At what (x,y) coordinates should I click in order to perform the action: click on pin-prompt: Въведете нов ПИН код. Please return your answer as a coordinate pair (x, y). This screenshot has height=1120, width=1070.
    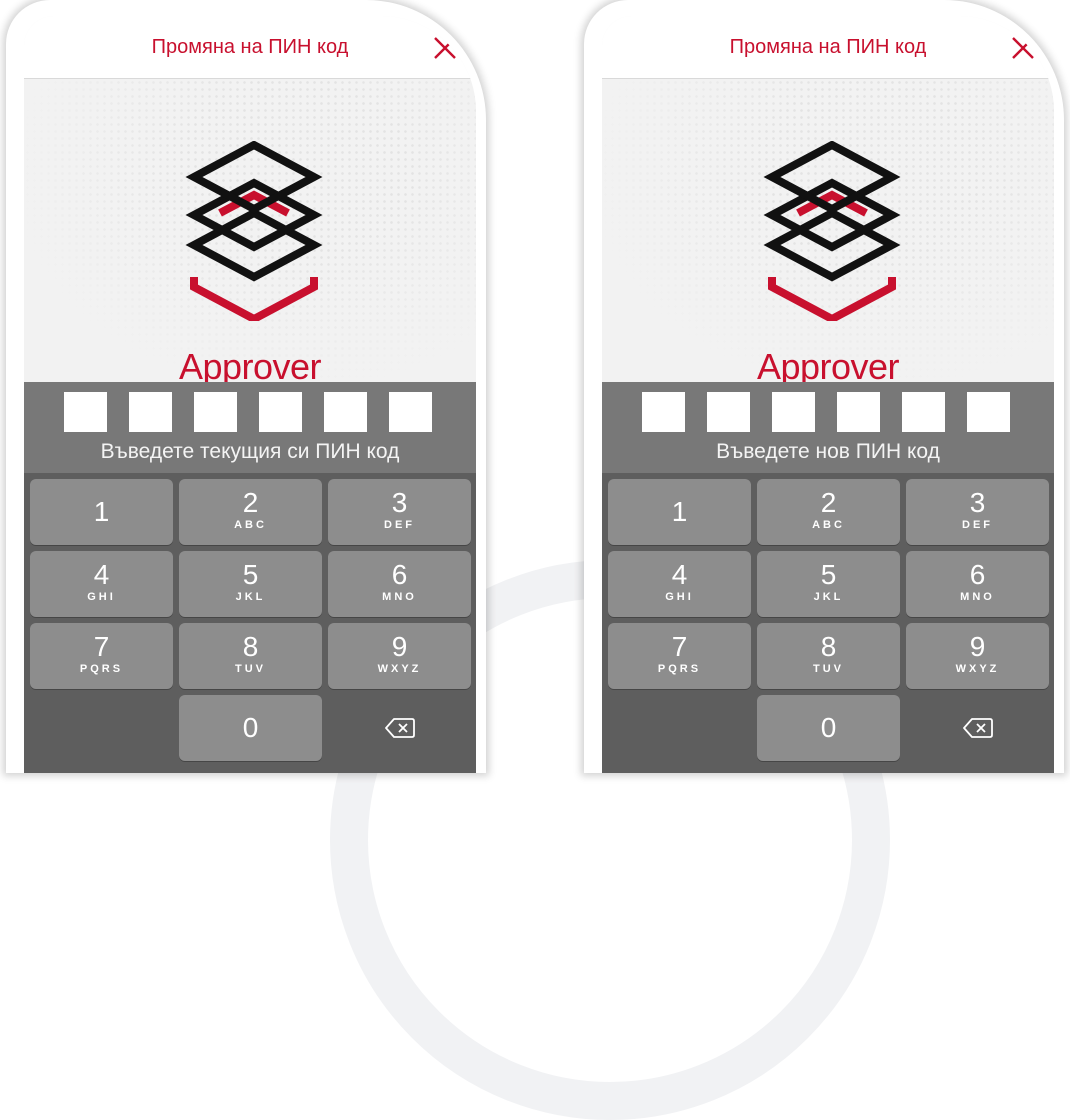
    Looking at the image, I should click on (828, 451).